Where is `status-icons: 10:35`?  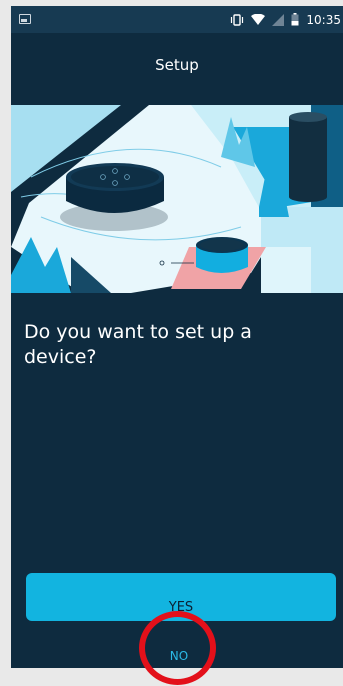
status-icons: 10:35 is located at coordinates (286, 19).